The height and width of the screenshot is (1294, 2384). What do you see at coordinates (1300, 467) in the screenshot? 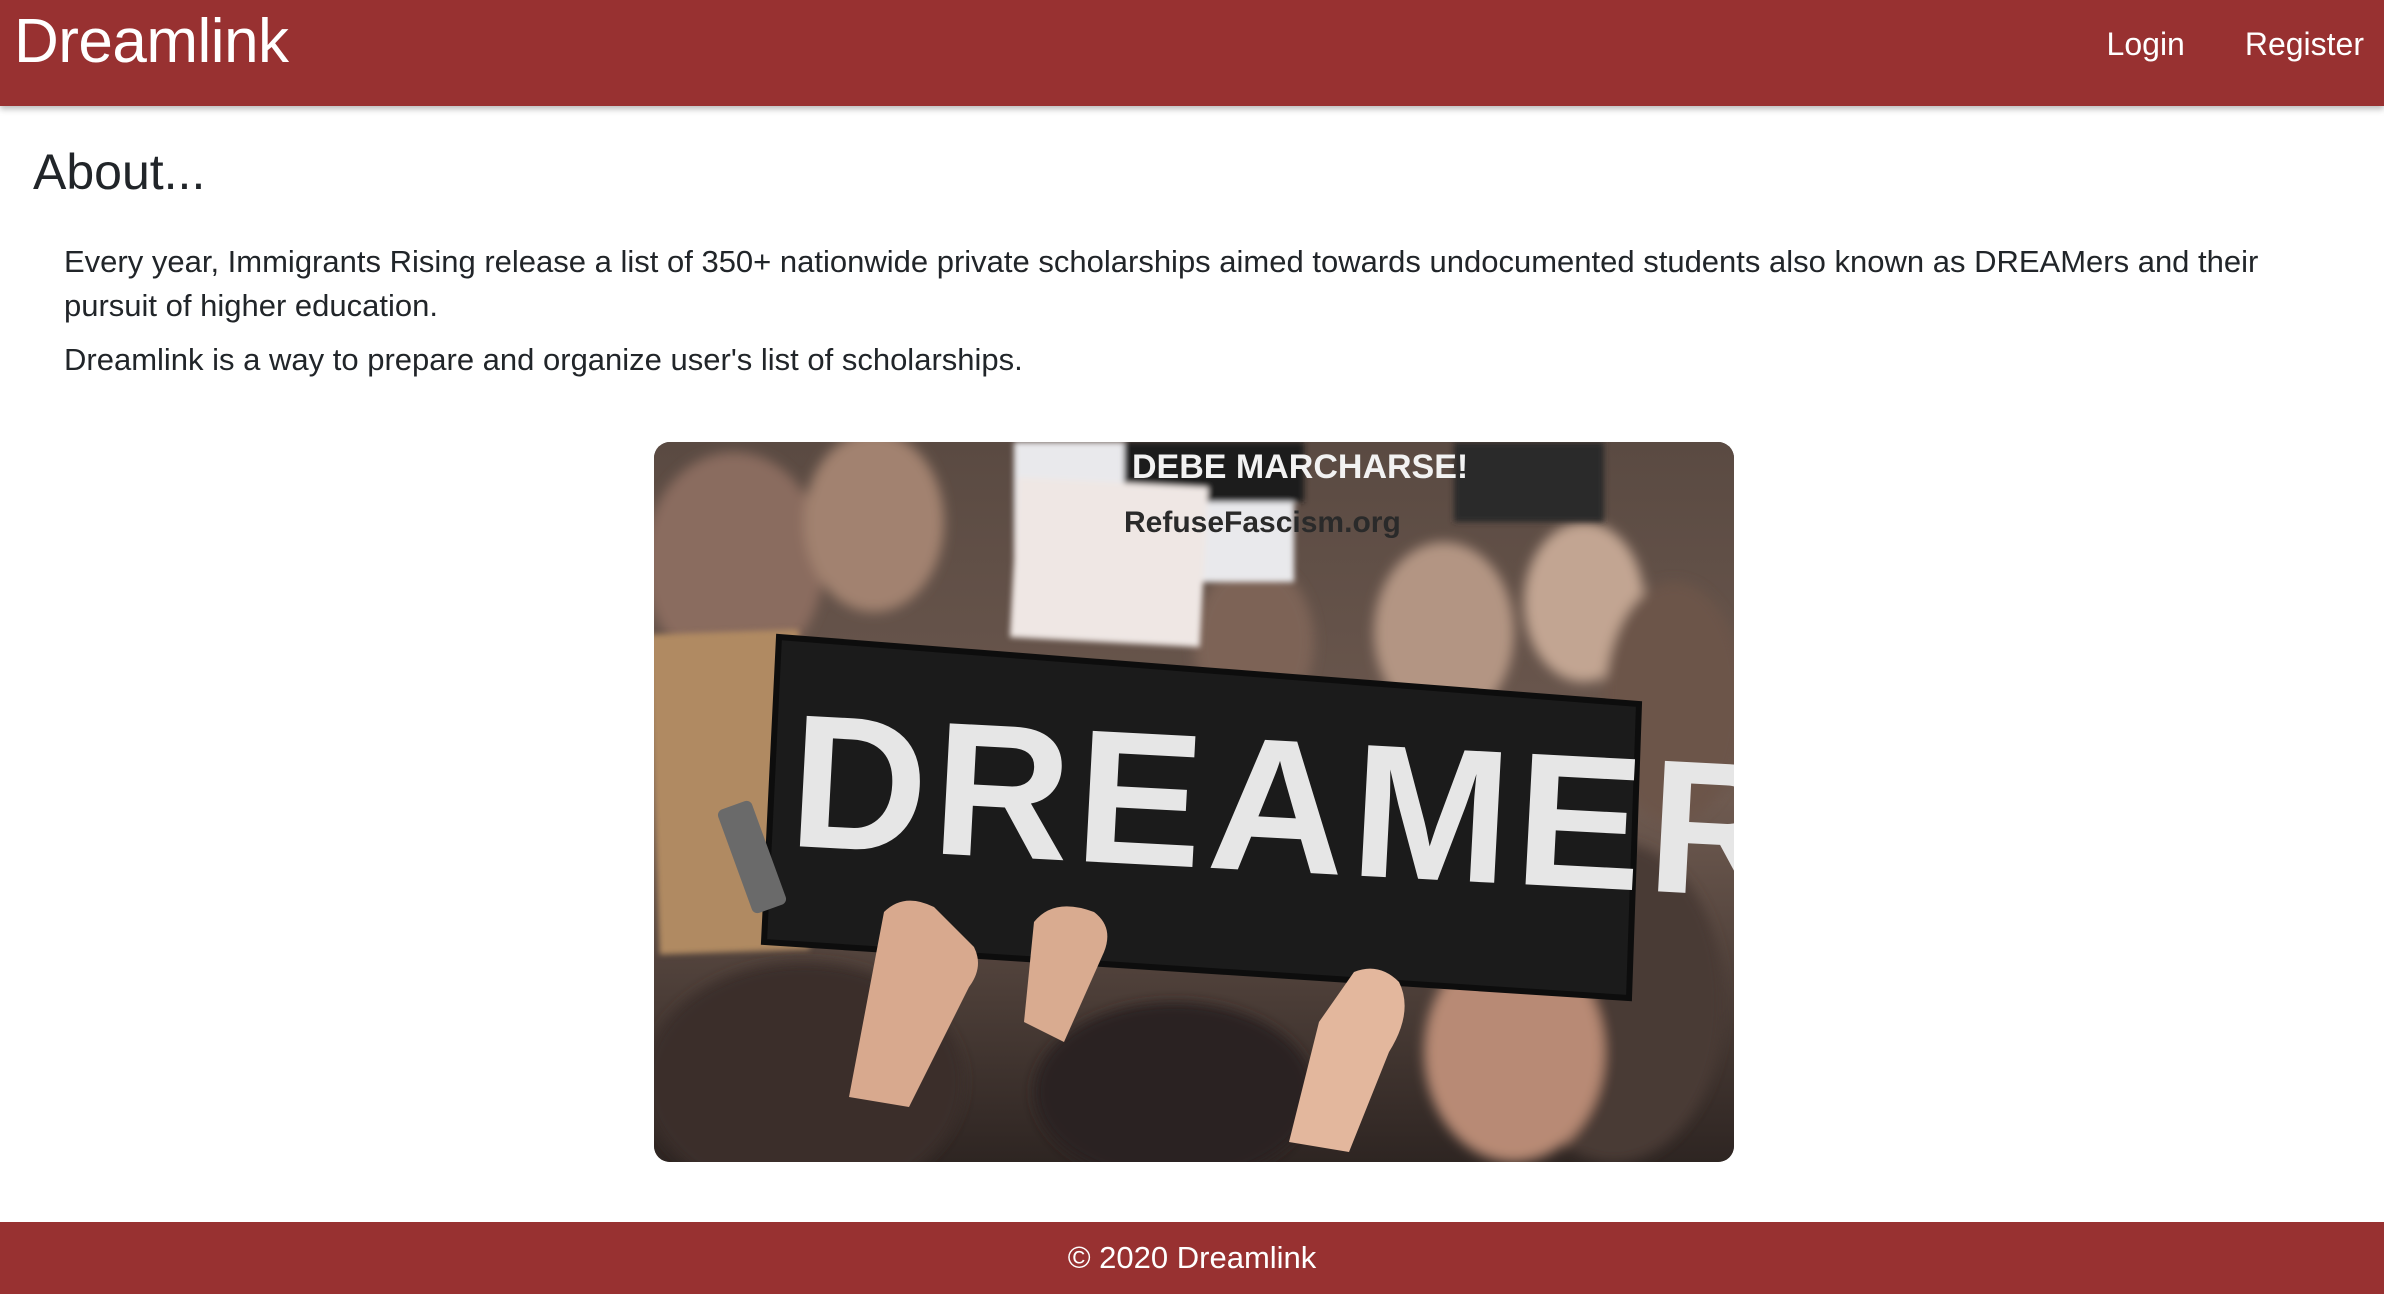
I see `background-sign-text-1: DEBE MARCHARSE!` at bounding box center [1300, 467].